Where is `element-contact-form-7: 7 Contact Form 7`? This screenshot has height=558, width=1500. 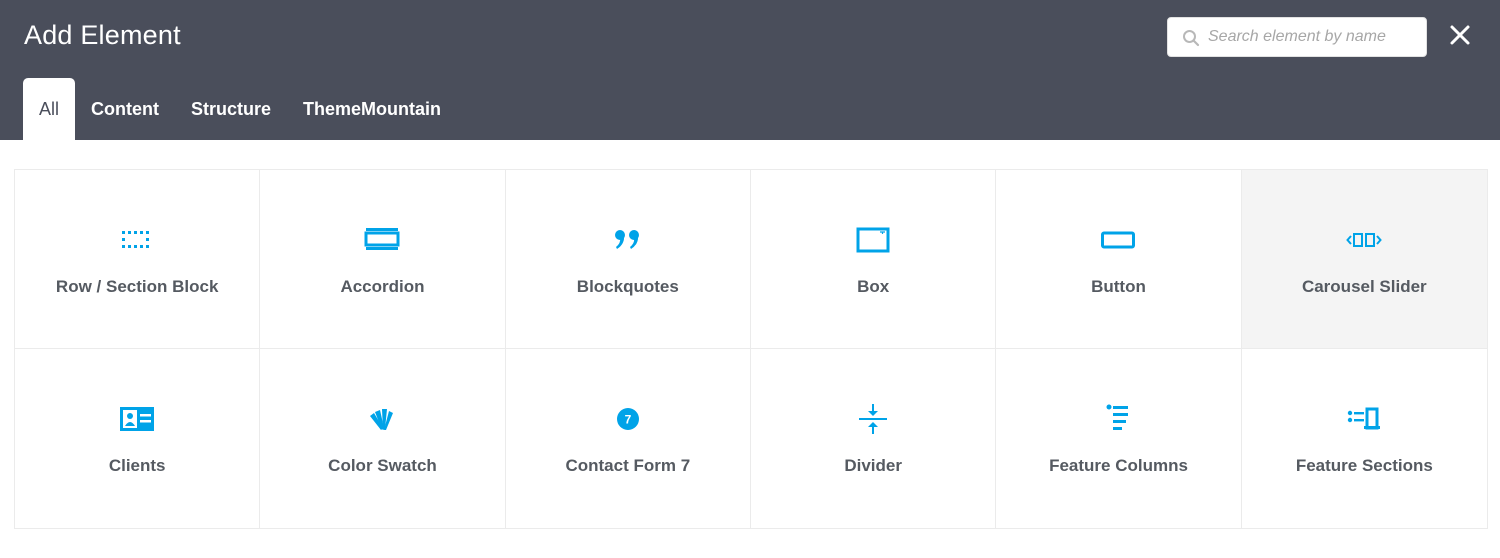 element-contact-form-7: 7 Contact Form 7 is located at coordinates (628, 438).